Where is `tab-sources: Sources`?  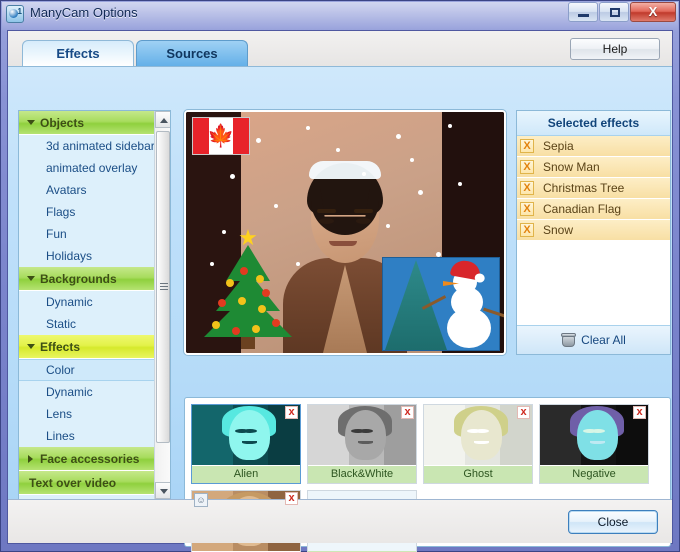 tab-sources: Sources is located at coordinates (192, 53).